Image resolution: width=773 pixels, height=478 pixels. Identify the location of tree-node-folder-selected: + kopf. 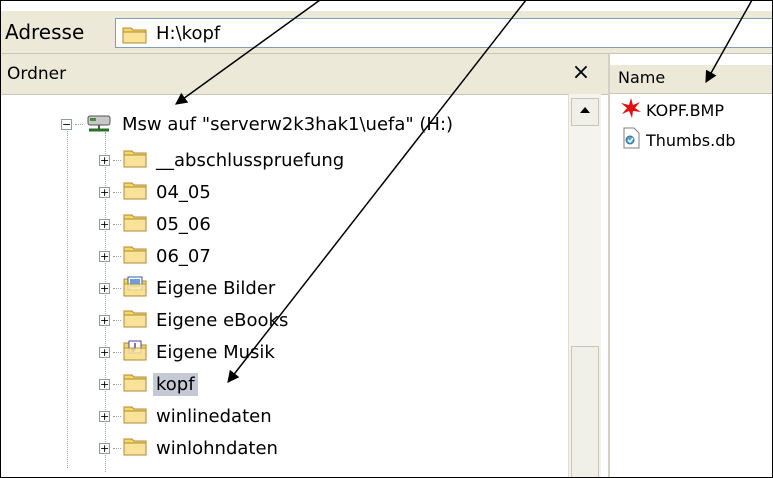
(148, 384).